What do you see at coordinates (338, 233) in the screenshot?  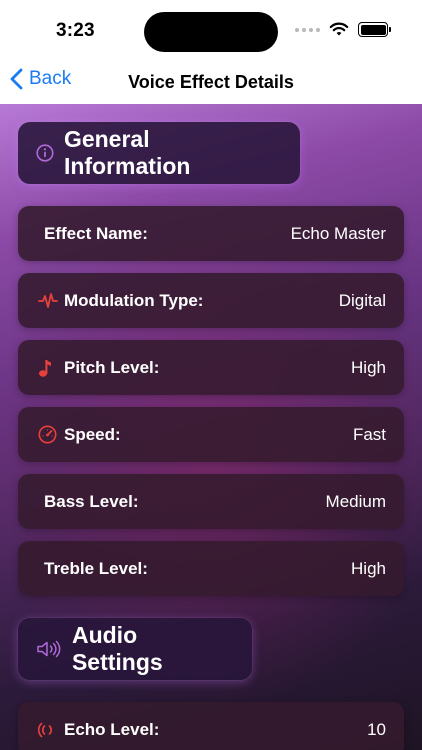 I see `row-value: Echo Master` at bounding box center [338, 233].